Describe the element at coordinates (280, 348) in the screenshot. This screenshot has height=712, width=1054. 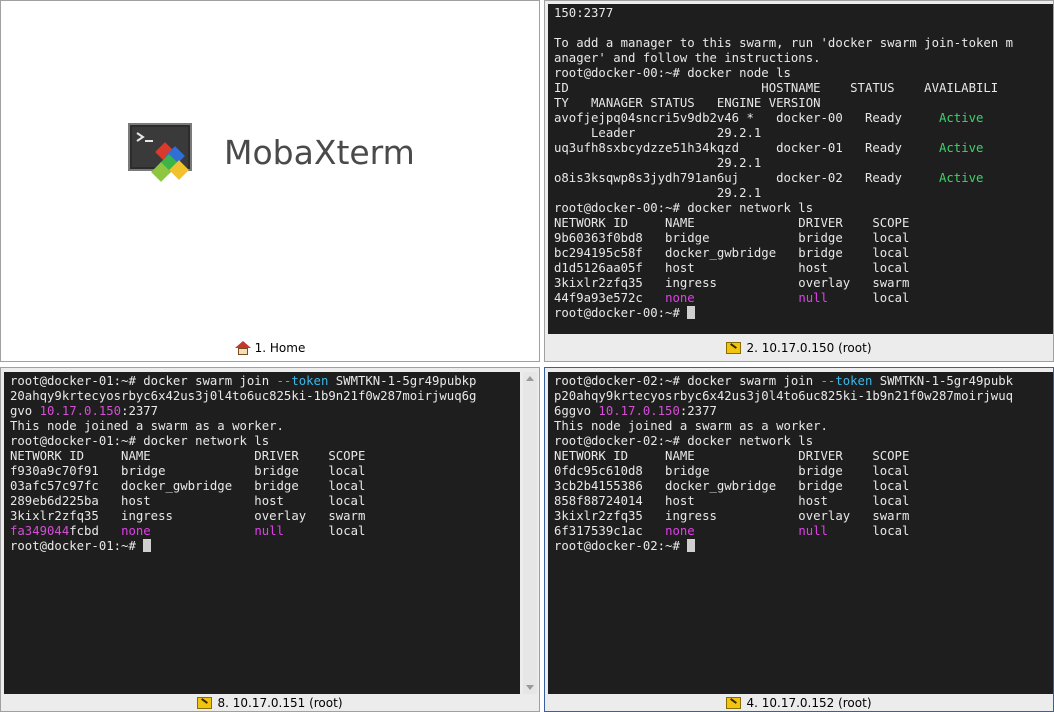
I see `tab-home-label: 1. Home` at that location.